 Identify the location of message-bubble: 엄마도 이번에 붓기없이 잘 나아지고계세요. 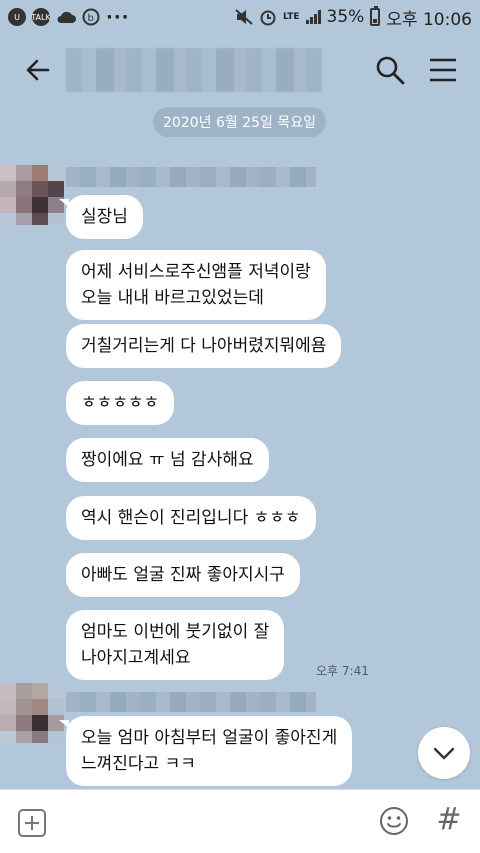
(175, 645).